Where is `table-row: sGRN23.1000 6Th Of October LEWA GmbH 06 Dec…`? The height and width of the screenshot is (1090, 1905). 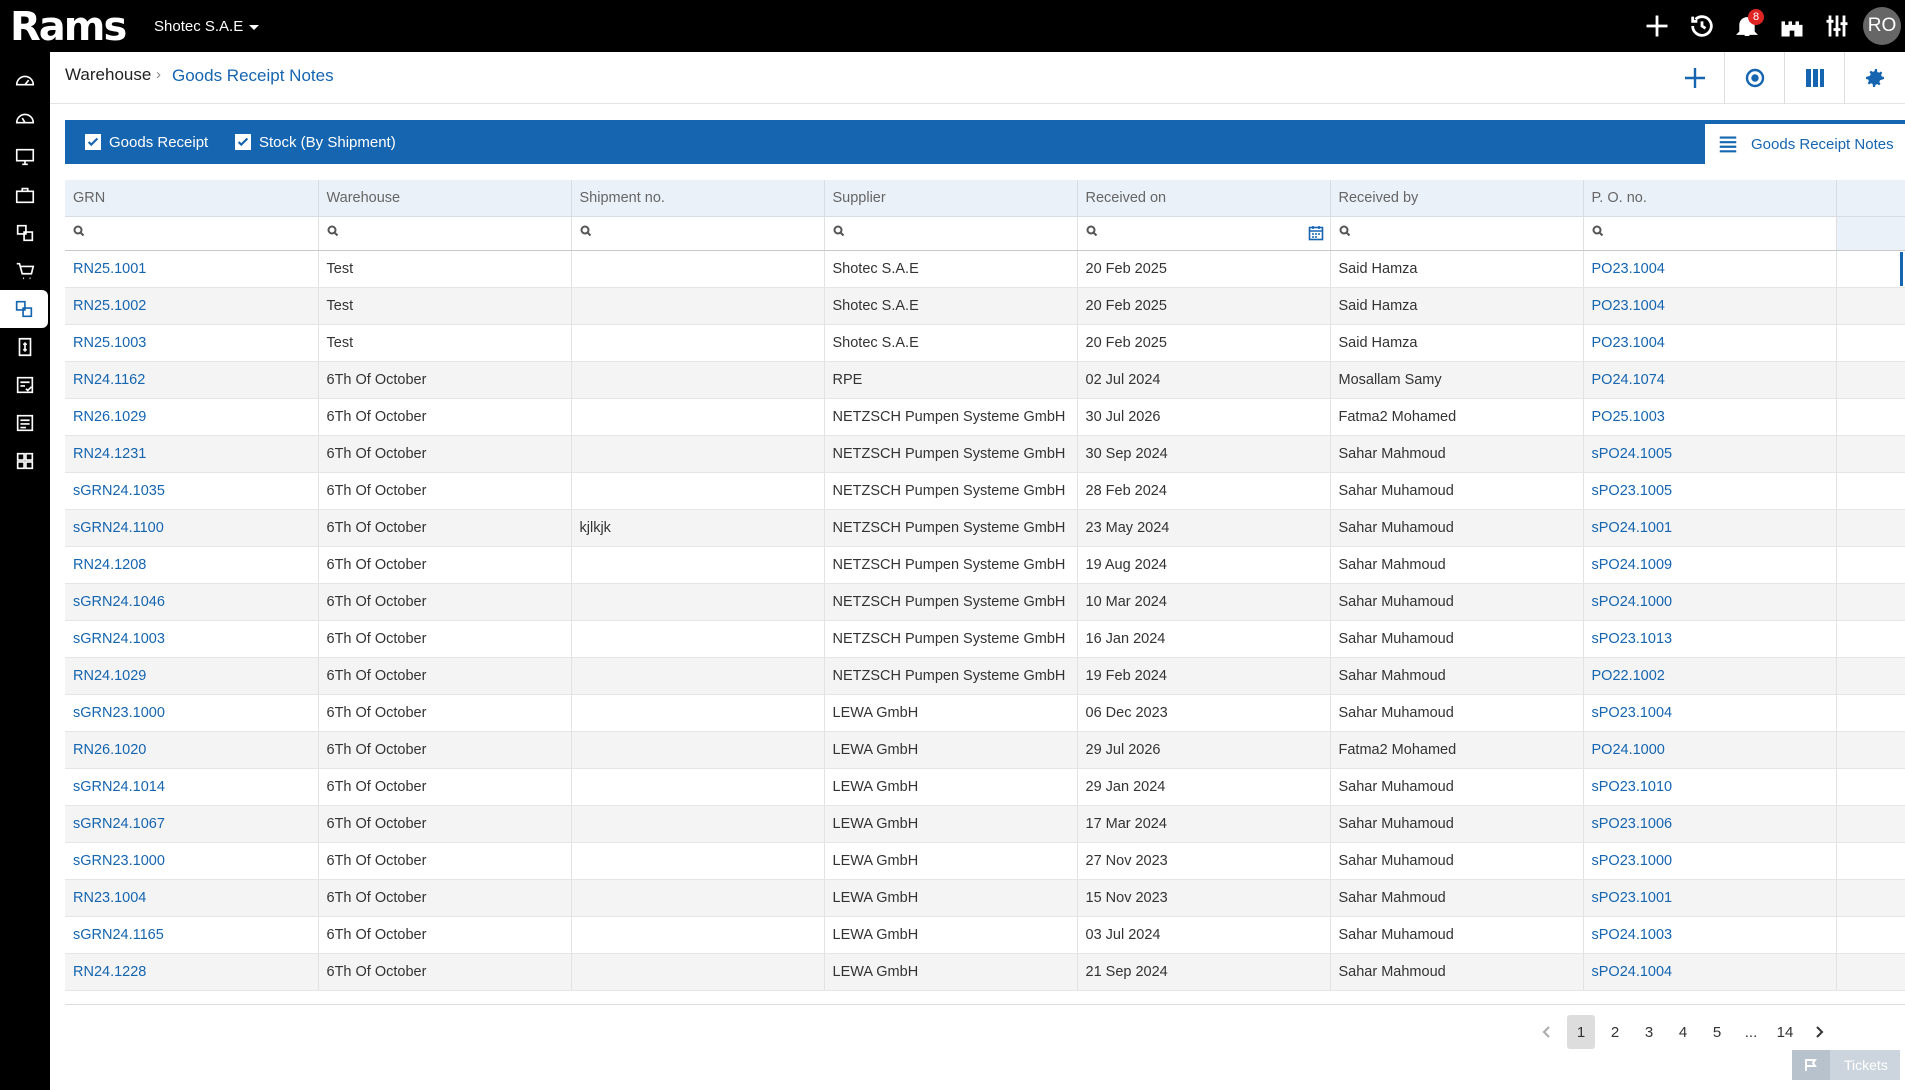 table-row: sGRN23.1000 6Th Of October LEWA GmbH 06 Dec… is located at coordinates (985, 713).